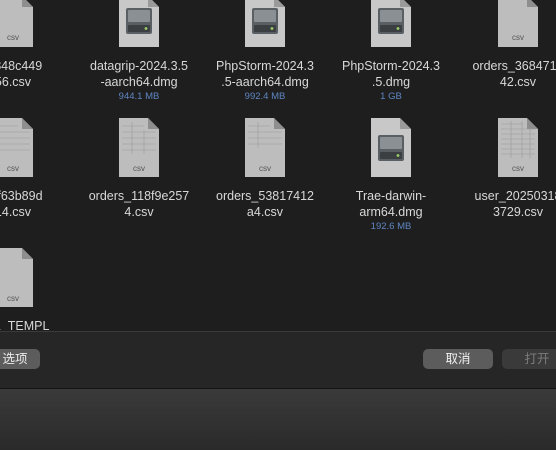 This screenshot has height=450, width=556. I want to click on file-item: csv orders_118f9e257 4.csv, so click(139, 173).